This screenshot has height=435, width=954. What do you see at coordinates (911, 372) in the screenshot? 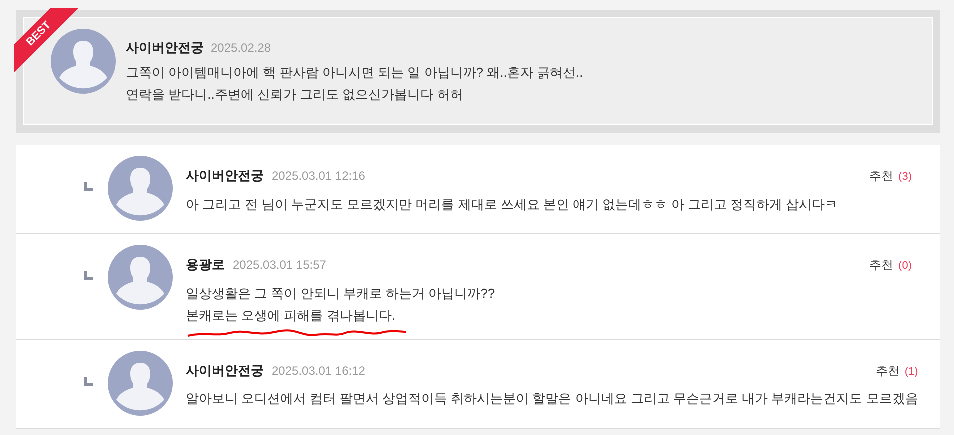
I see `recommend-count: (1)` at bounding box center [911, 372].